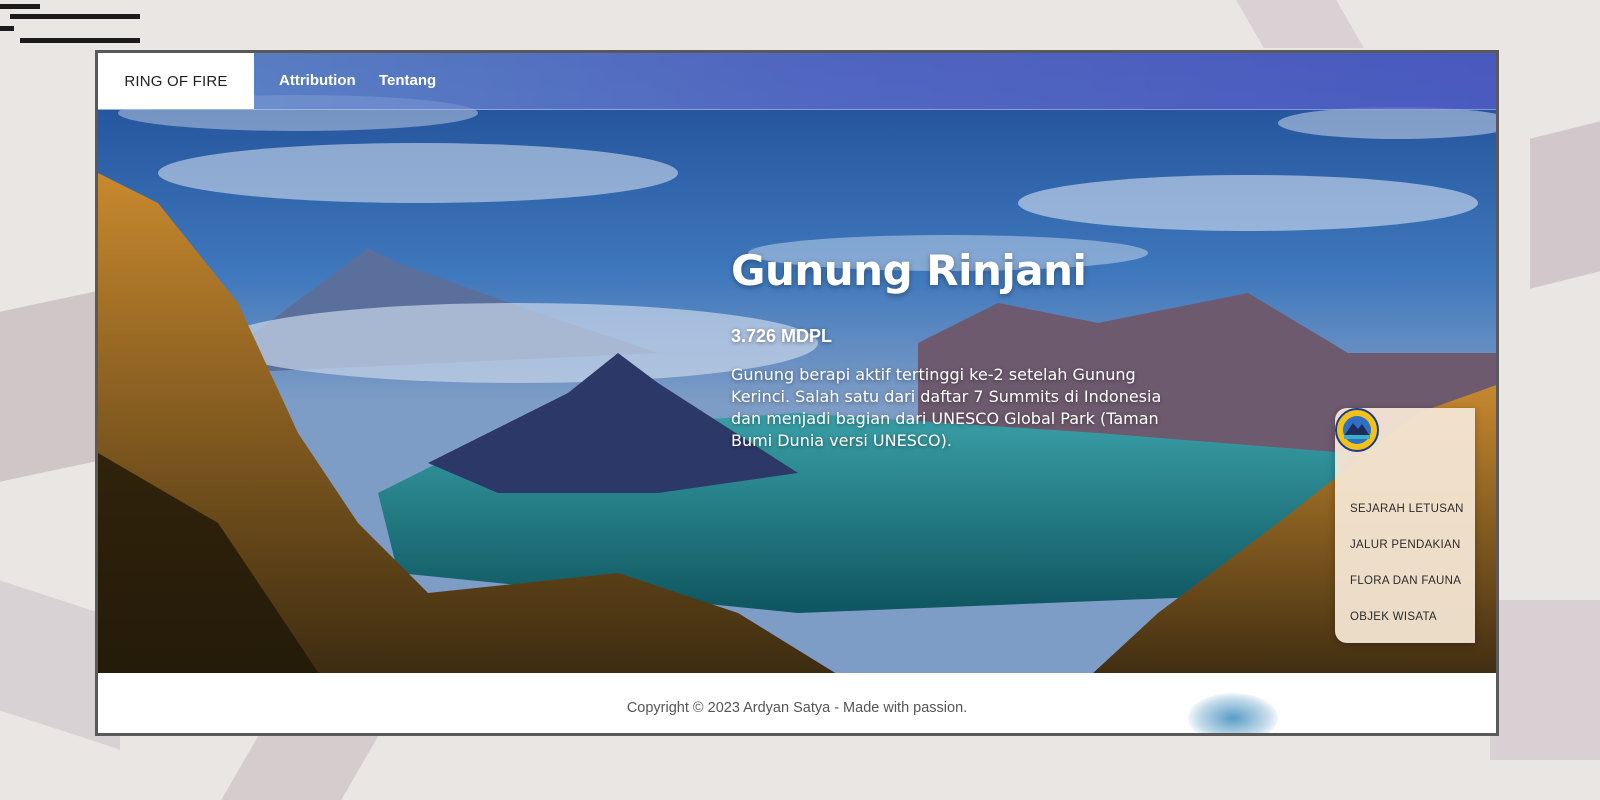  Describe the element at coordinates (1393, 617) in the screenshot. I see `menu-item-objek-wisata: OBJEK WISATA` at that location.